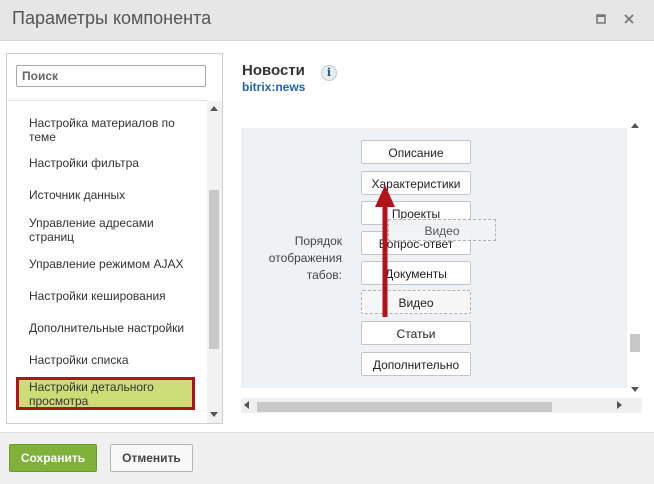 The width and height of the screenshot is (654, 484). Describe the element at coordinates (327, 458) in the screenshot. I see `dialog-footer` at that location.